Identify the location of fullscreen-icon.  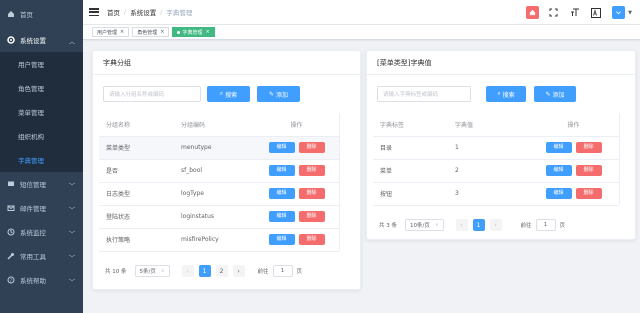
(553, 12).